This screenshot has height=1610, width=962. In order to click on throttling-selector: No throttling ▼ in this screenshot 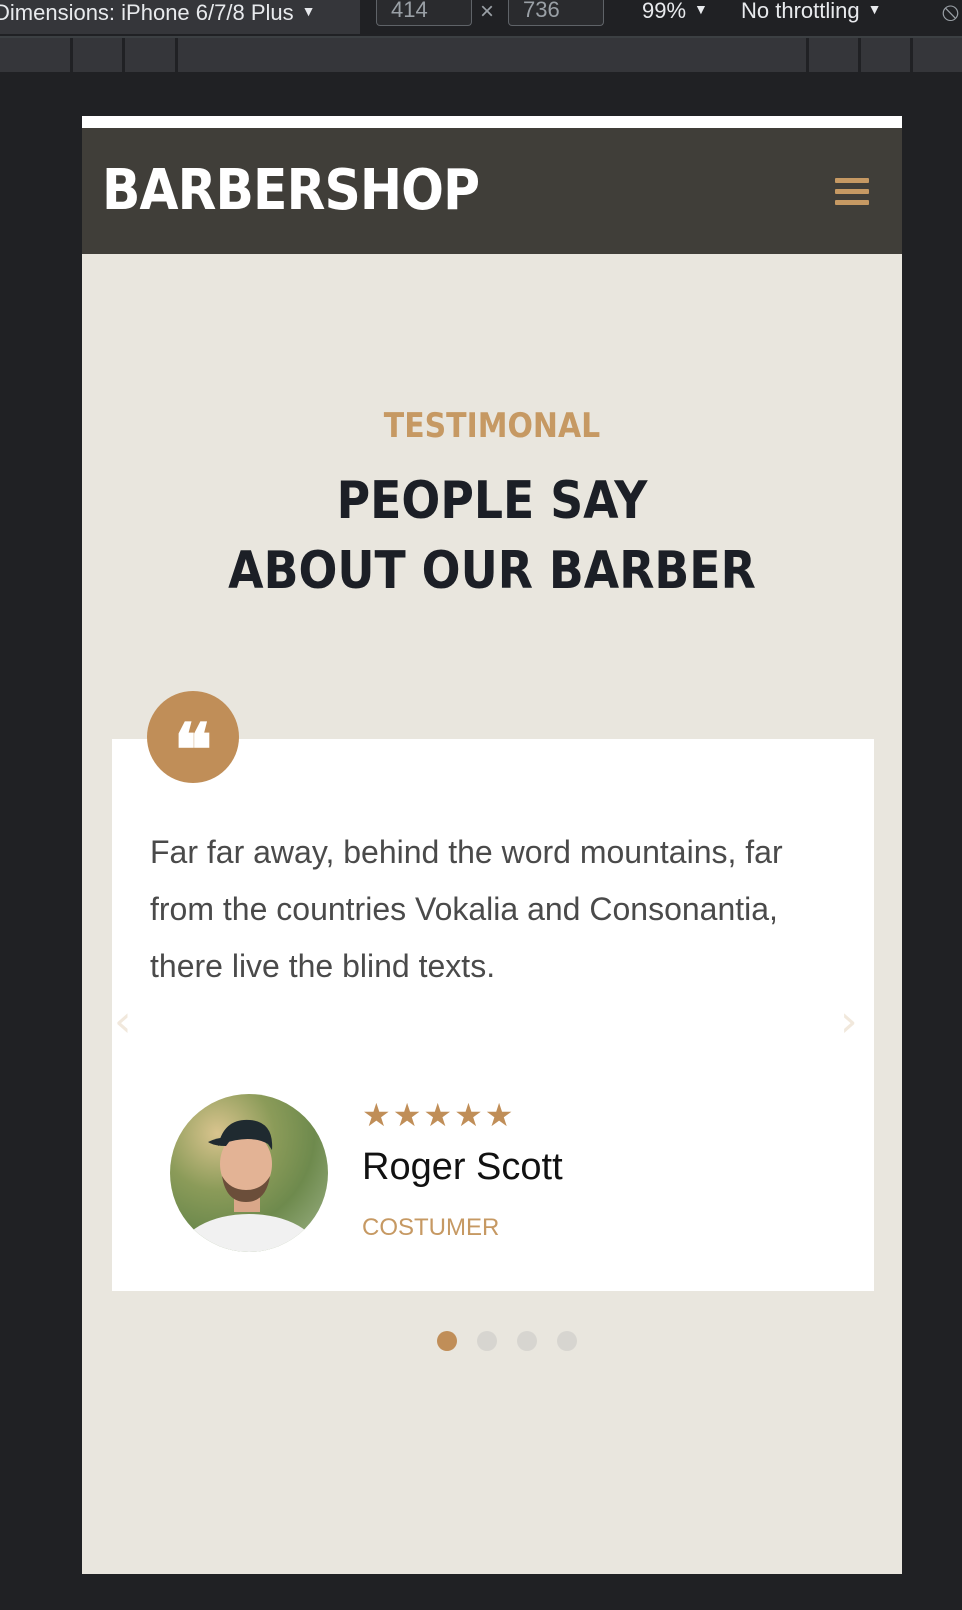, I will do `click(811, 12)`.